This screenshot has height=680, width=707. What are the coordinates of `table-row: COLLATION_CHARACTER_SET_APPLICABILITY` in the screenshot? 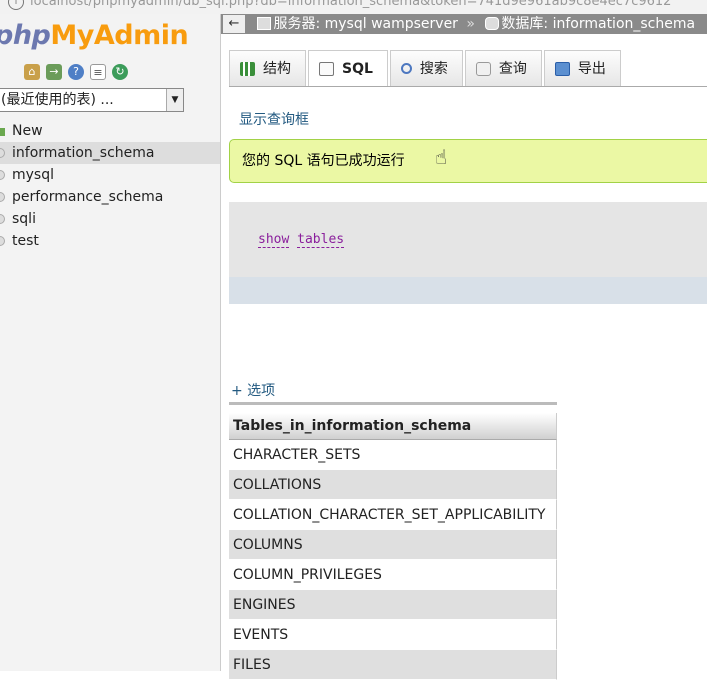 It's located at (393, 515).